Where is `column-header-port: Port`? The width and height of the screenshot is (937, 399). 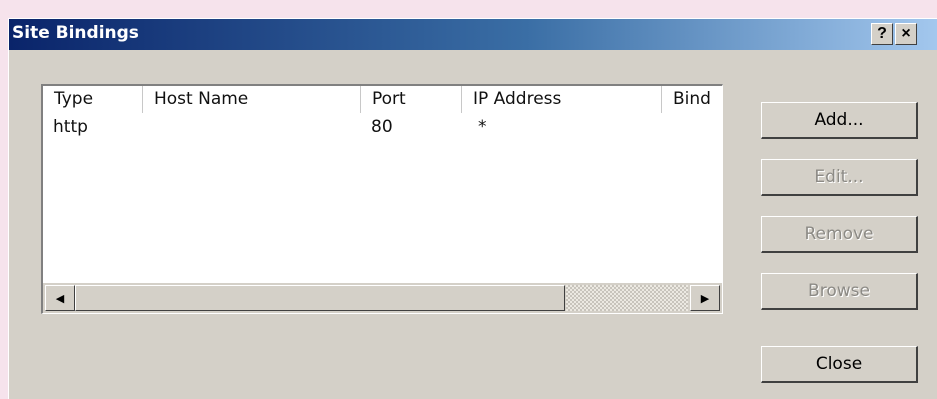
column-header-port: Port is located at coordinates (411, 99).